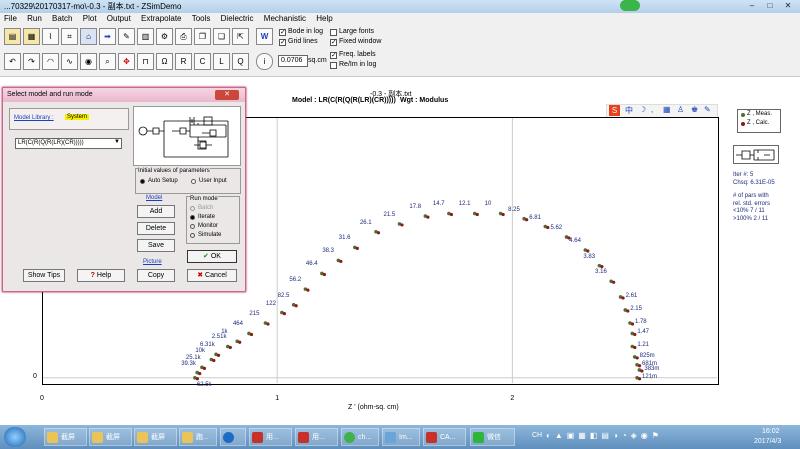  Describe the element at coordinates (643, 345) in the screenshot. I see `frequency-label: 1.21` at that location.